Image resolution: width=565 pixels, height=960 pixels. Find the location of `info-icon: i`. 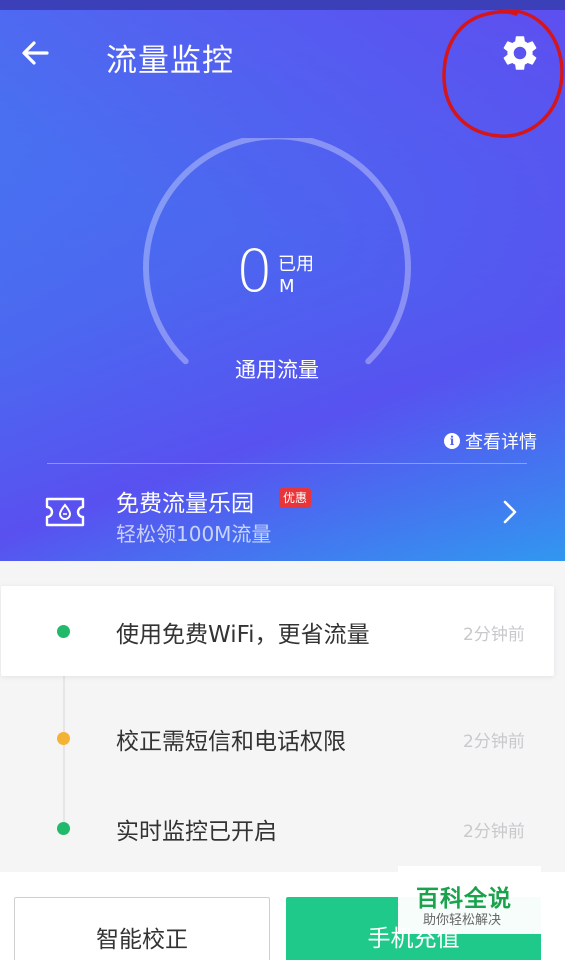

info-icon: i is located at coordinates (452, 441).